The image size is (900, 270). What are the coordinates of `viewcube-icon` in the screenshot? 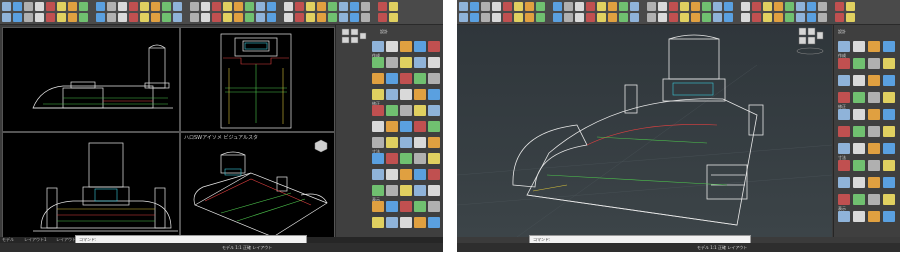 It's located at (321, 146).